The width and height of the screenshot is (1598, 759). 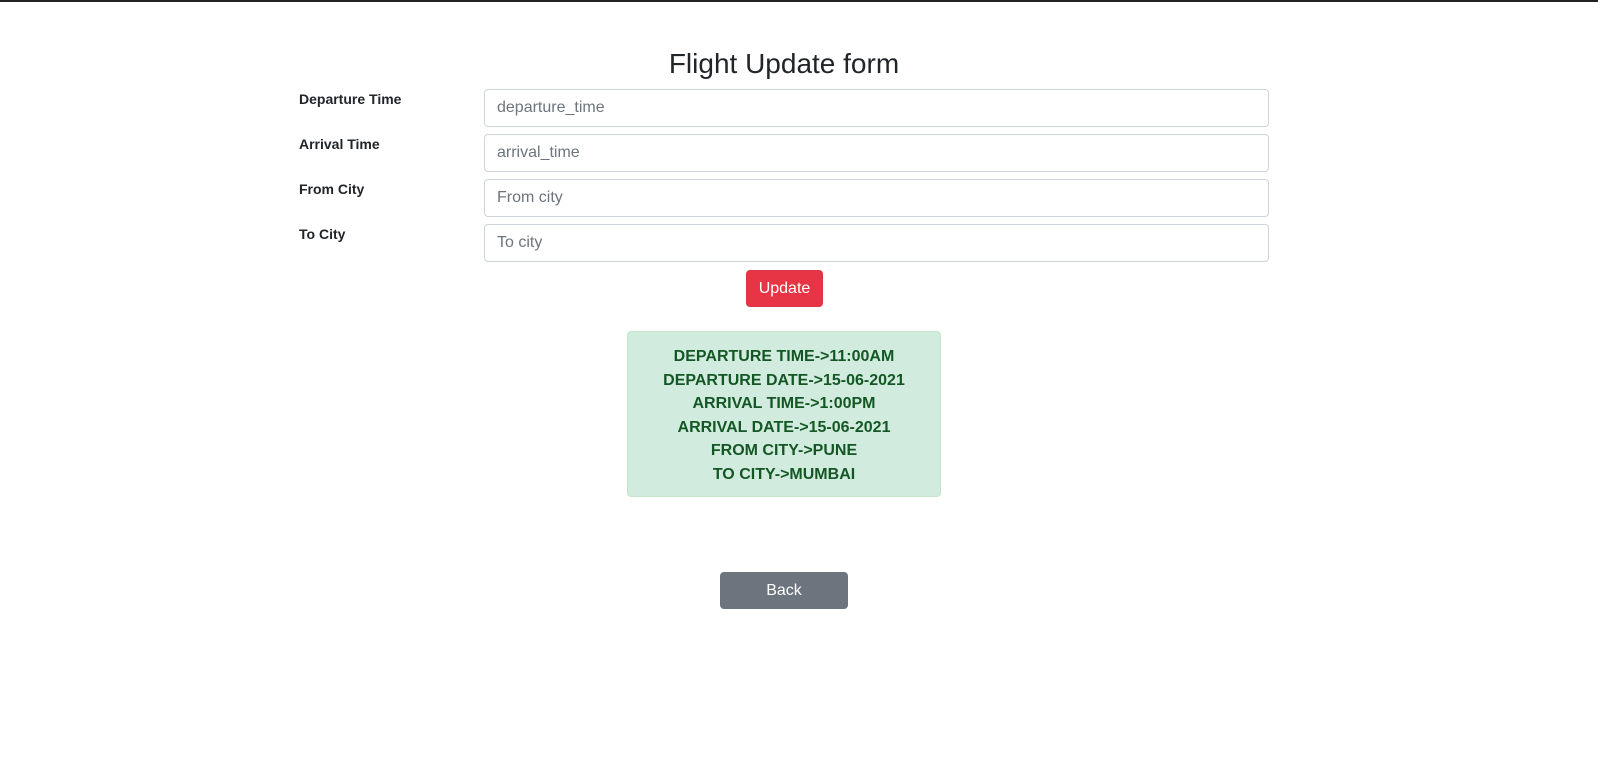 I want to click on arrival-time-info: ARRIVAL TIME->1:00PM, so click(x=784, y=403).